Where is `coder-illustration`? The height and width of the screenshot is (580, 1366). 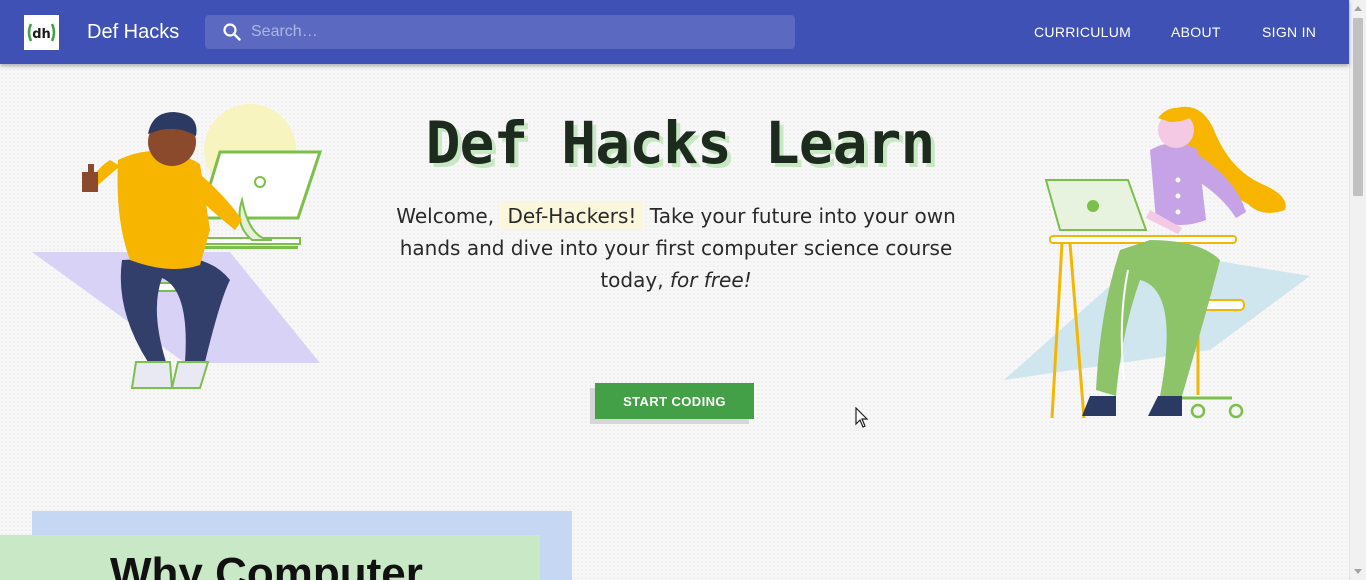 coder-illustration is located at coordinates (177, 246).